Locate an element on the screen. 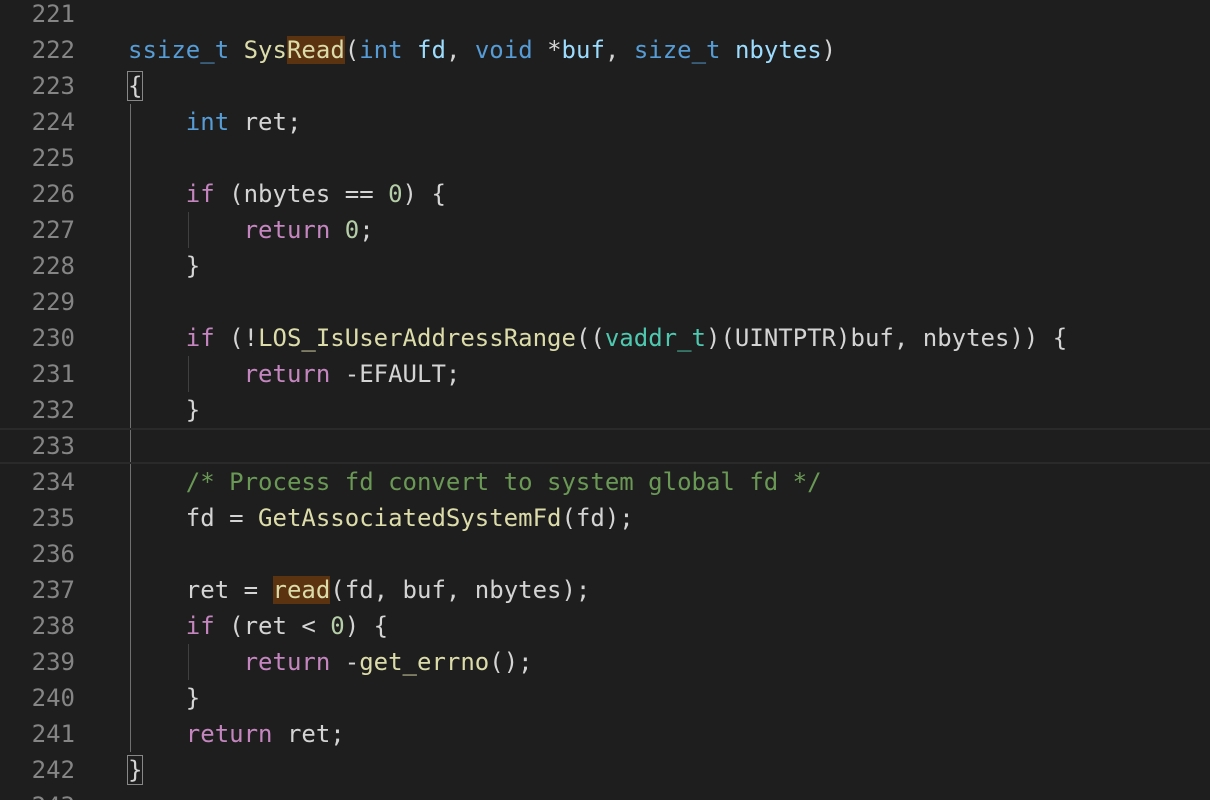 The image size is (1210, 800). code-line: 240 } is located at coordinates (605, 698).